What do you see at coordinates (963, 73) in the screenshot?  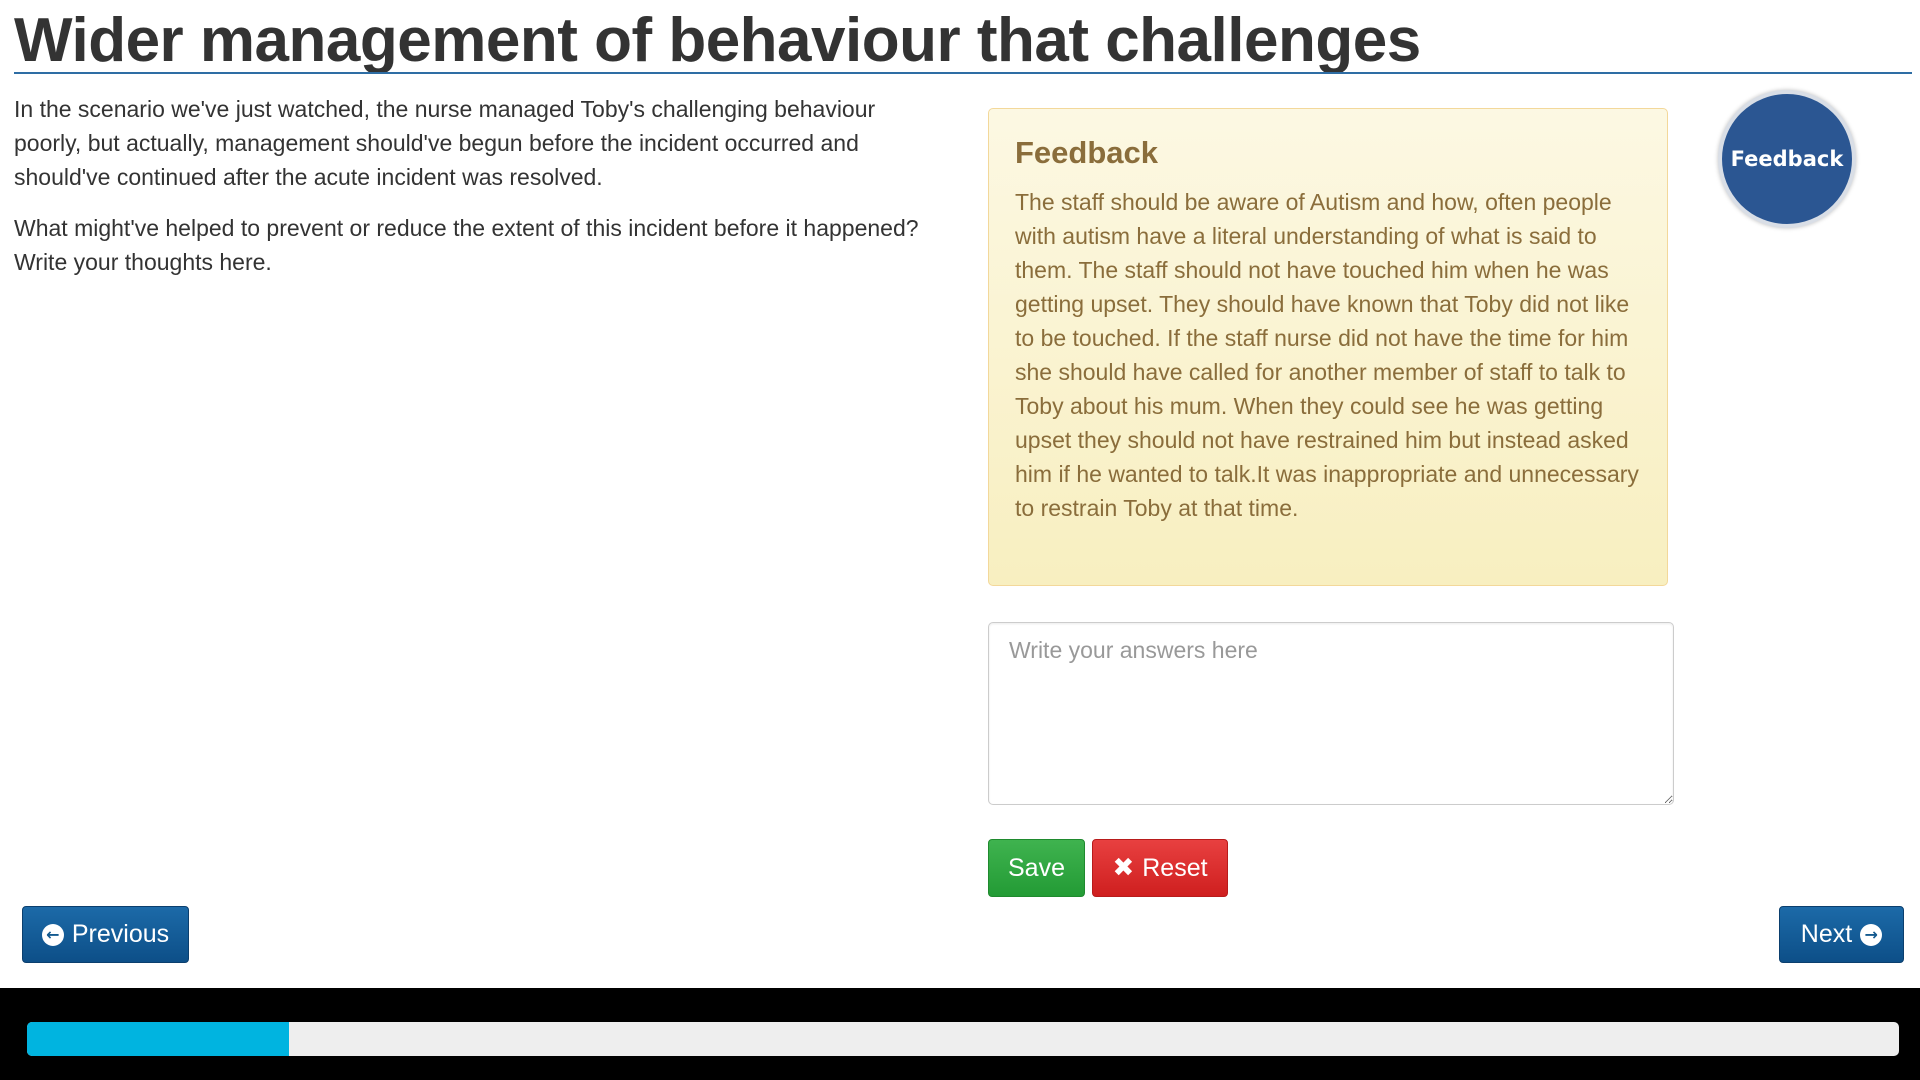 I see `title-divider` at bounding box center [963, 73].